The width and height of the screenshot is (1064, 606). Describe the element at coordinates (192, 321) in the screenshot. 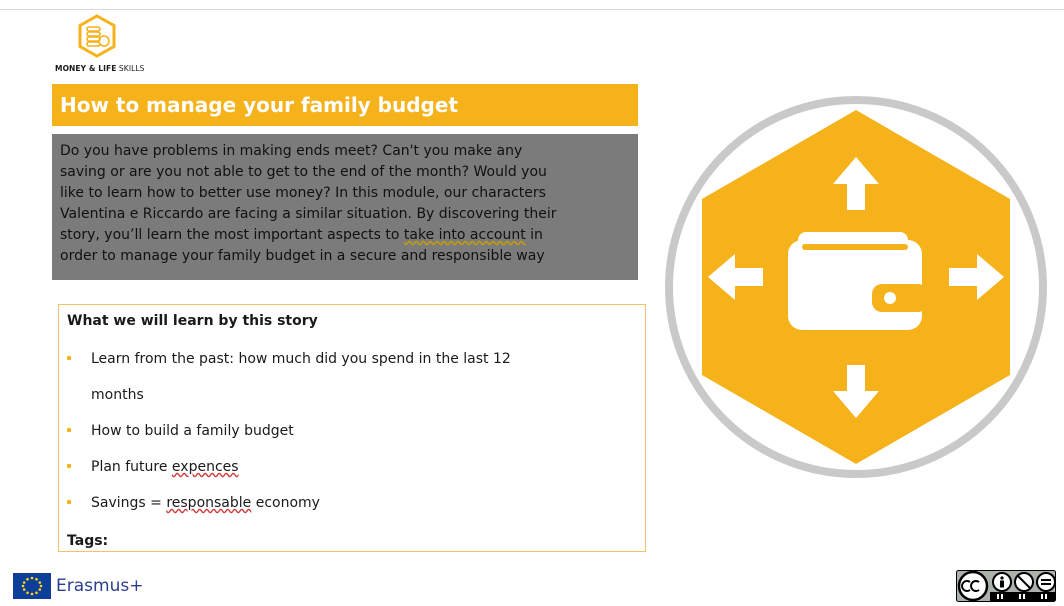

I see `learn-heading: What we will learn by this story` at that location.